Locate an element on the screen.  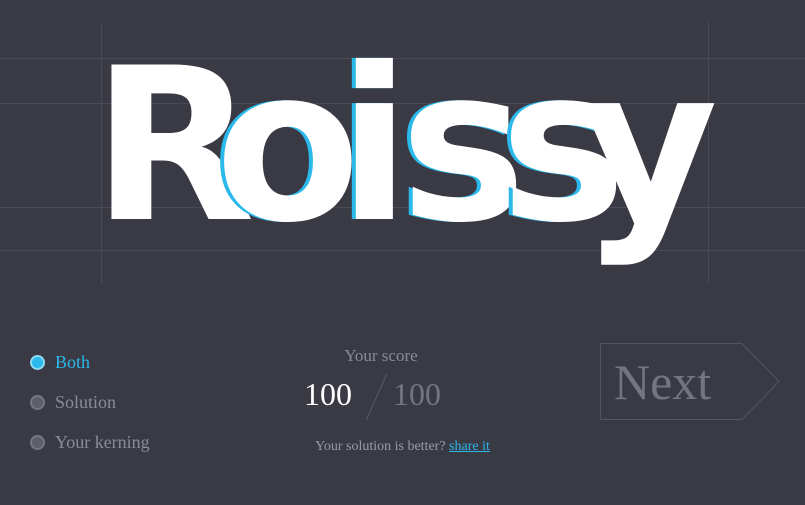
next-button: Next is located at coordinates (690, 381).